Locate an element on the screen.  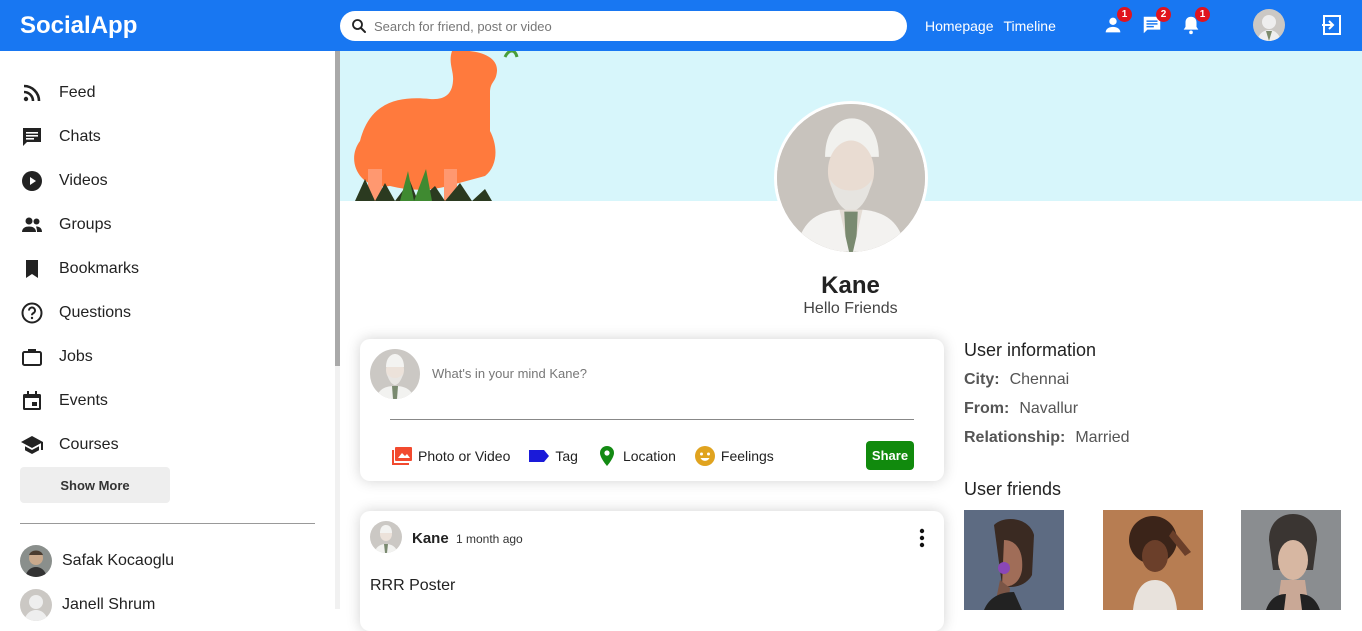
post-text: RRR Poster is located at coordinates (413, 585).